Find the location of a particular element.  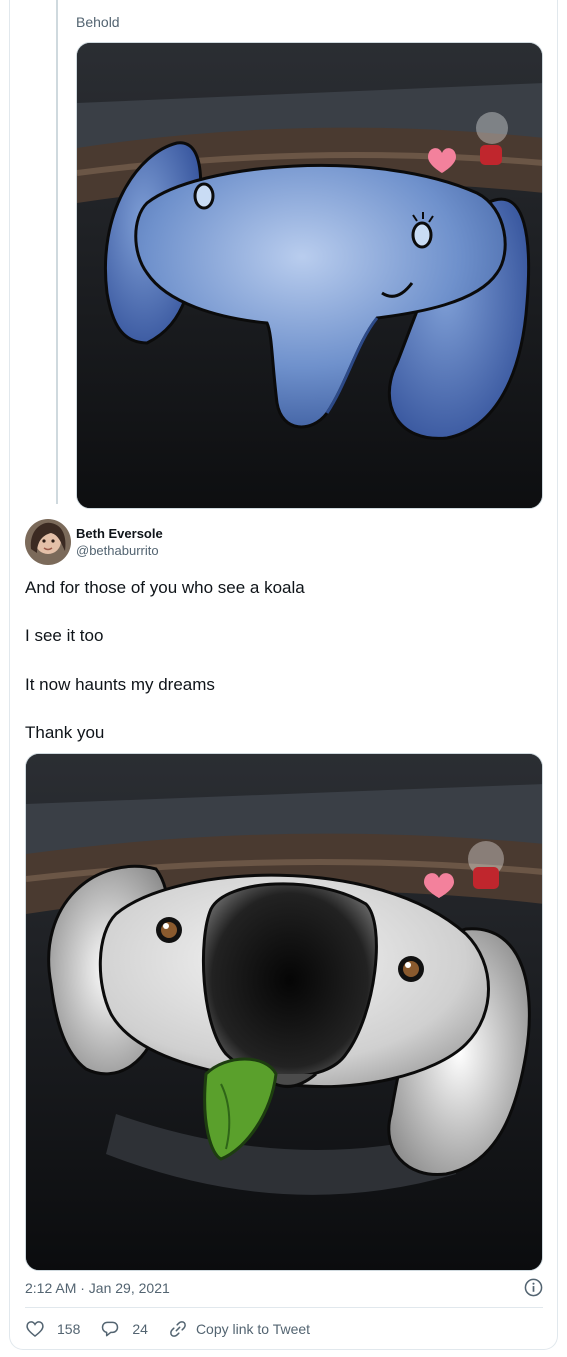

link-icon is located at coordinates (178, 1329).